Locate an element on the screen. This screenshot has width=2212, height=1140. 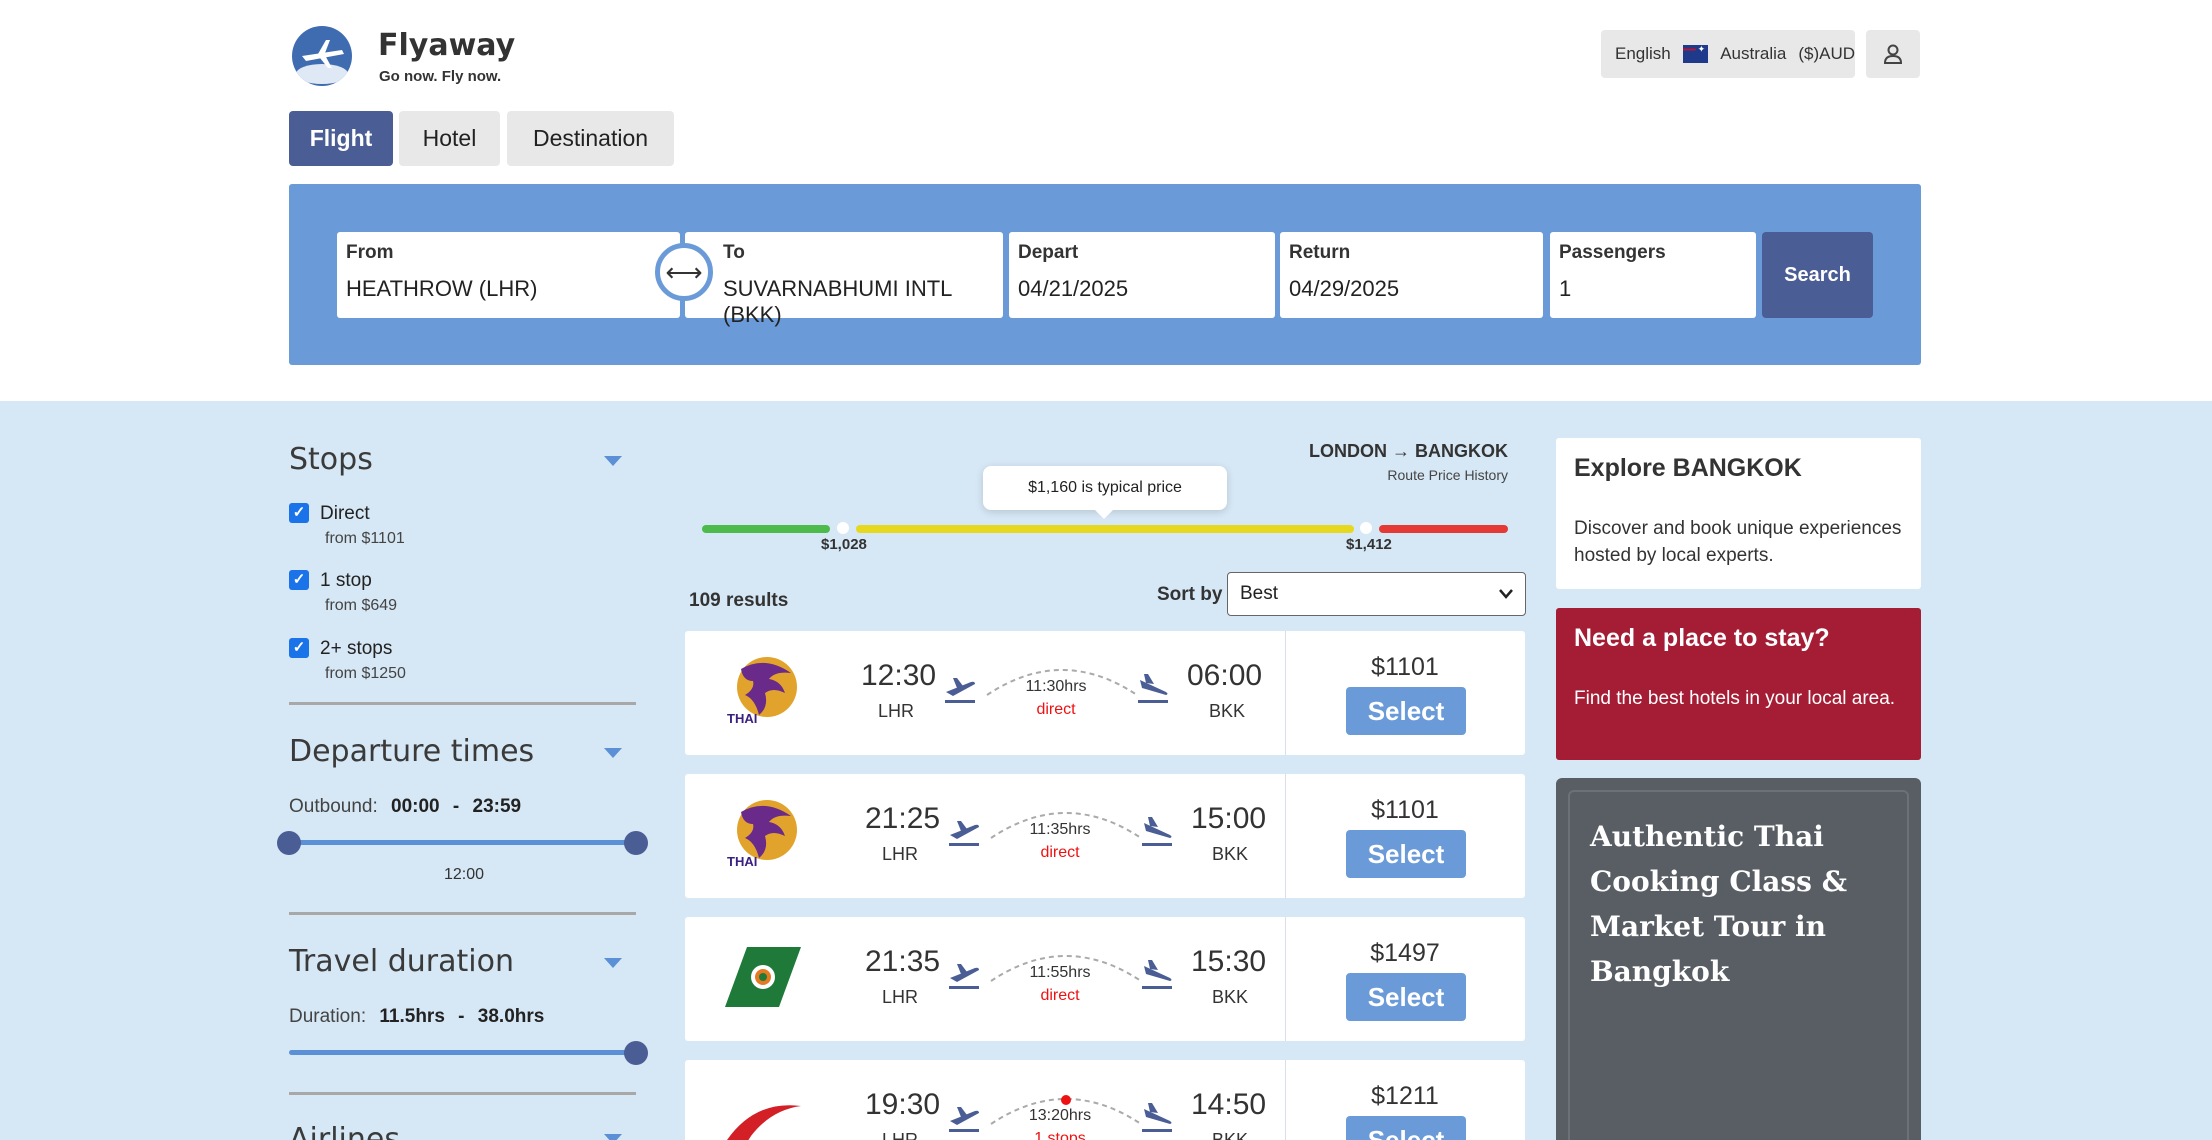
outbound-from: 00:00 is located at coordinates (415, 806).